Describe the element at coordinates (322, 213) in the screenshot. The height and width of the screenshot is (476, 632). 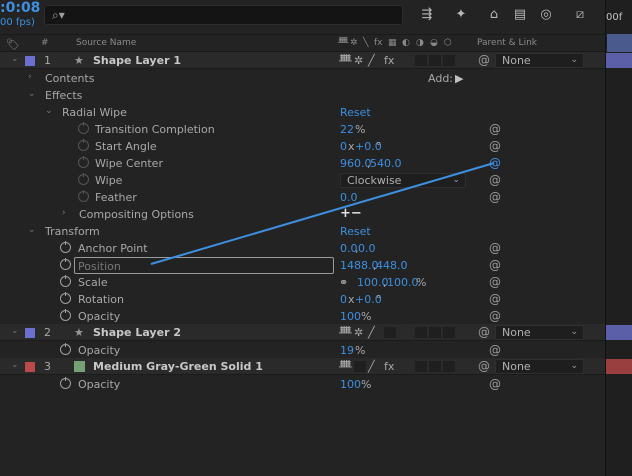
I see `pickwhip-drag-line` at that location.